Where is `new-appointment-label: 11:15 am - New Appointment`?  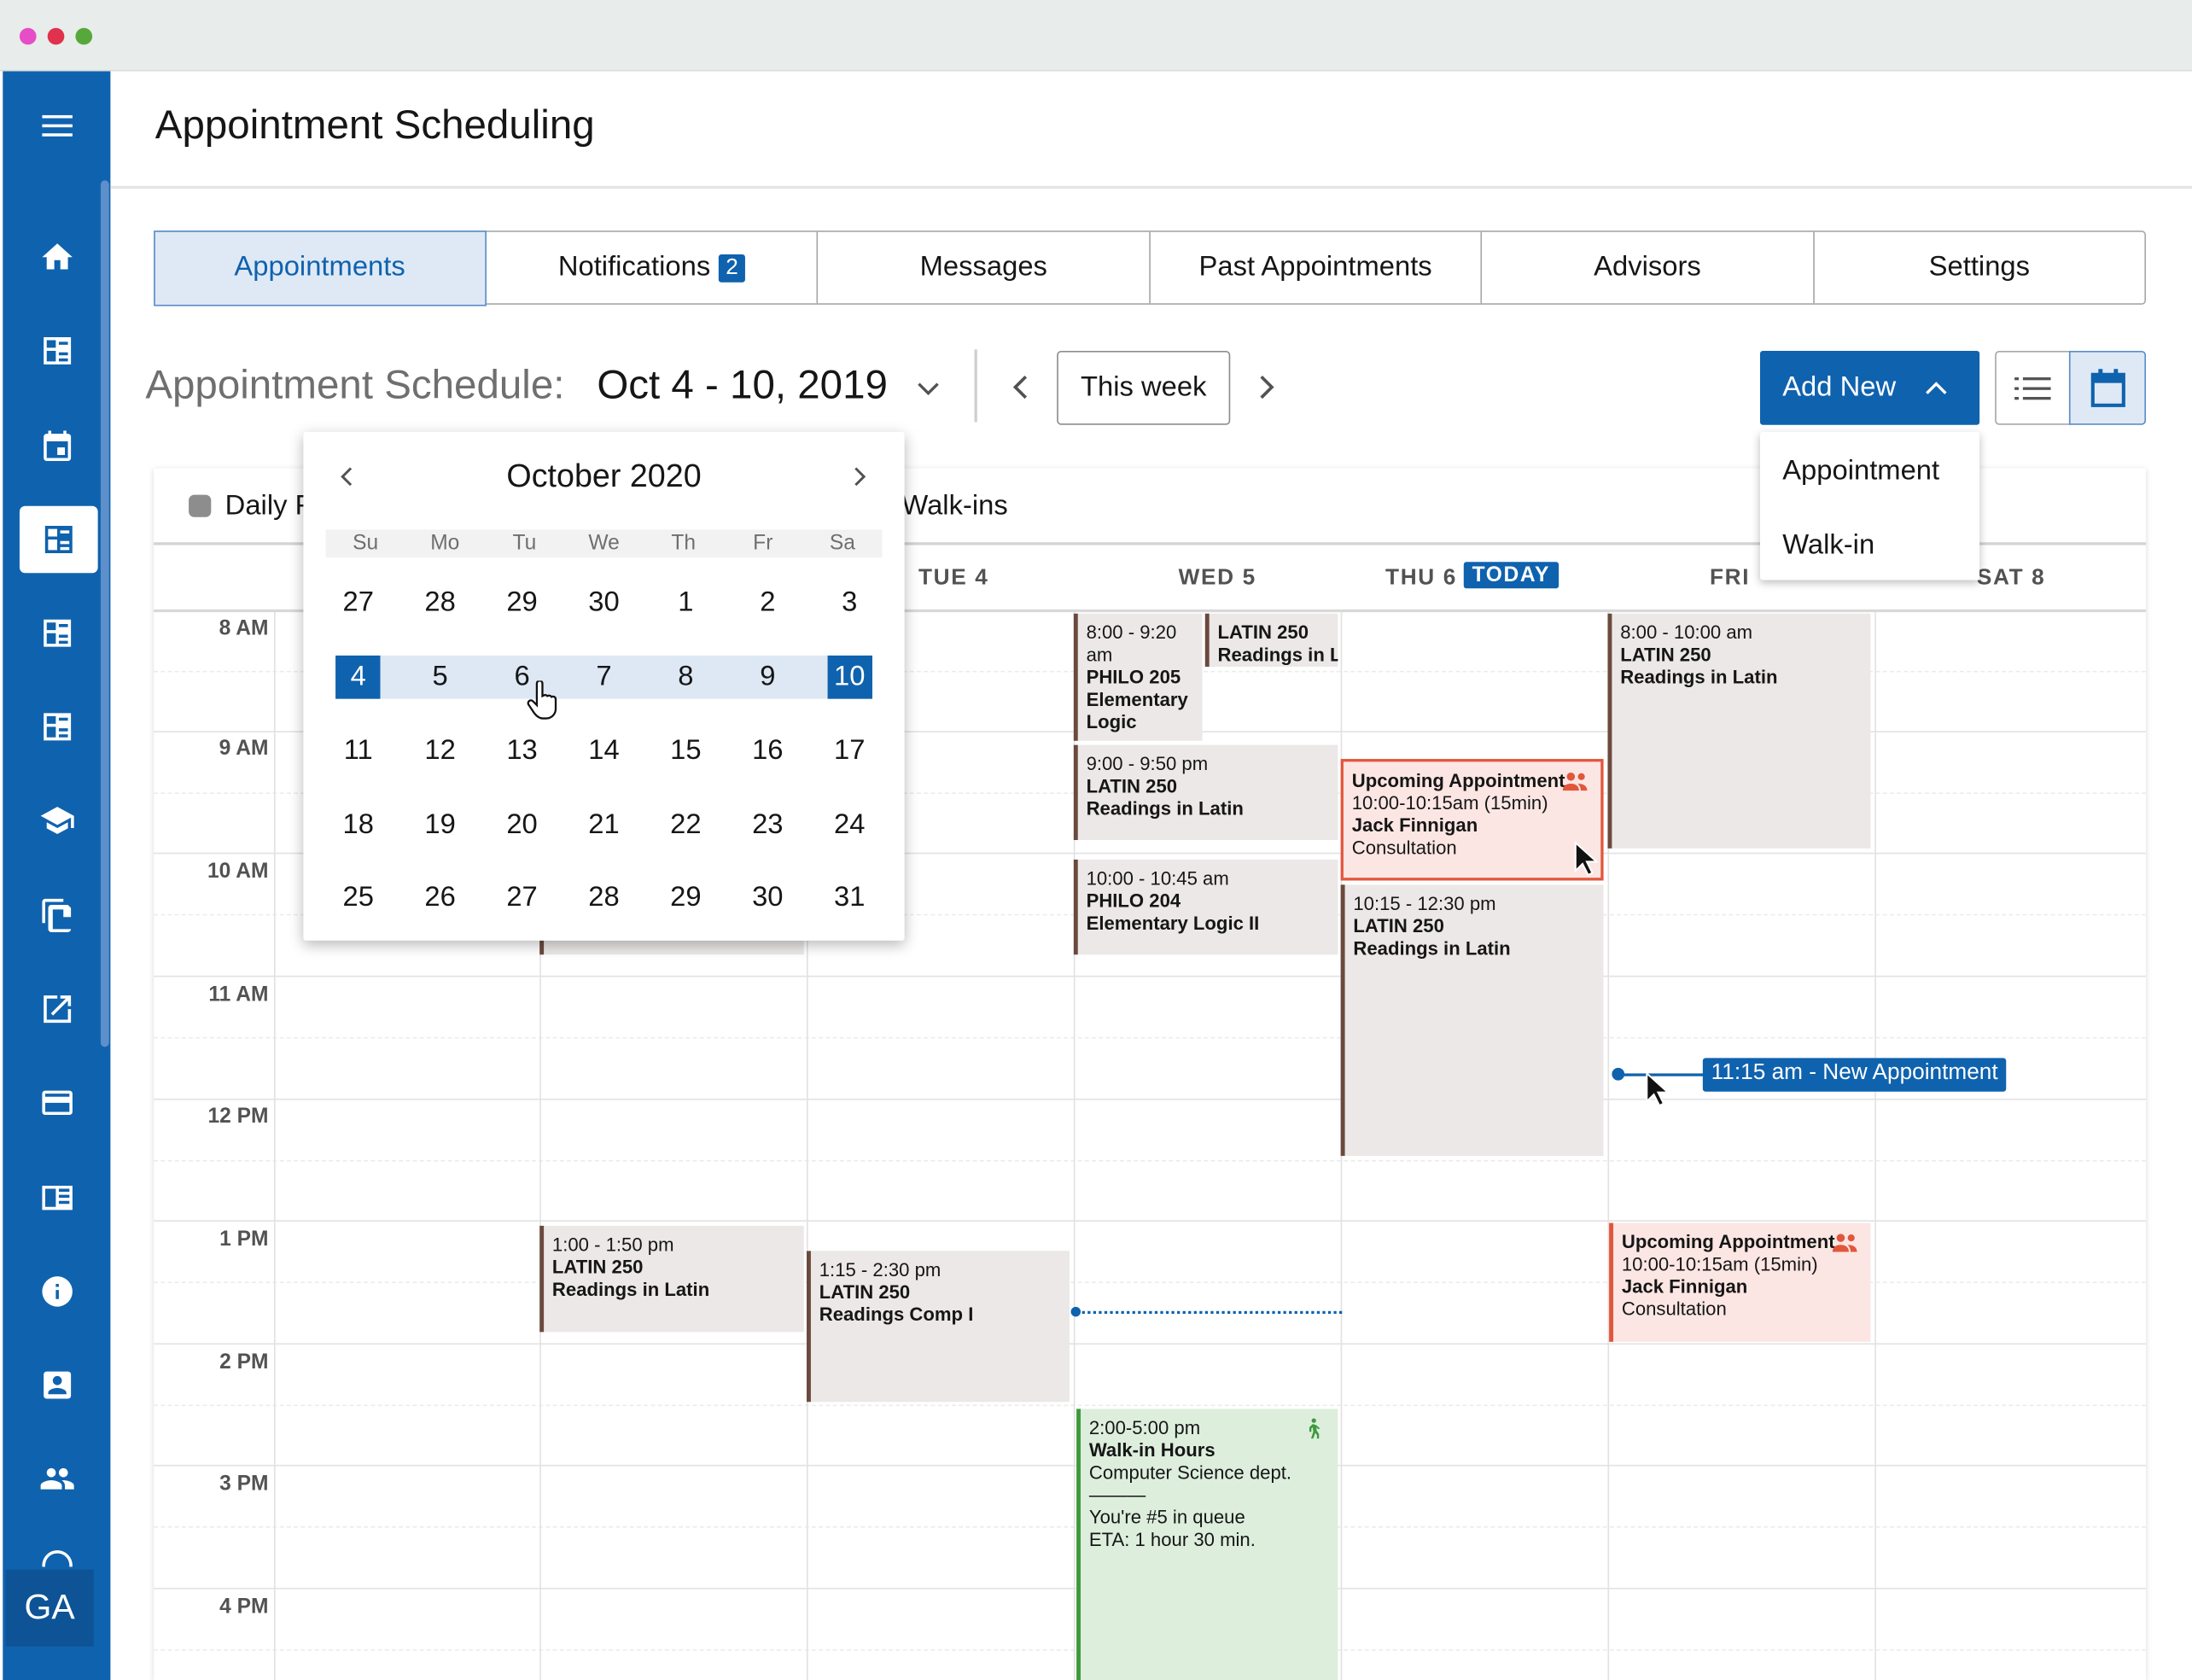 new-appointment-label: 11:15 am - New Appointment is located at coordinates (1854, 1075).